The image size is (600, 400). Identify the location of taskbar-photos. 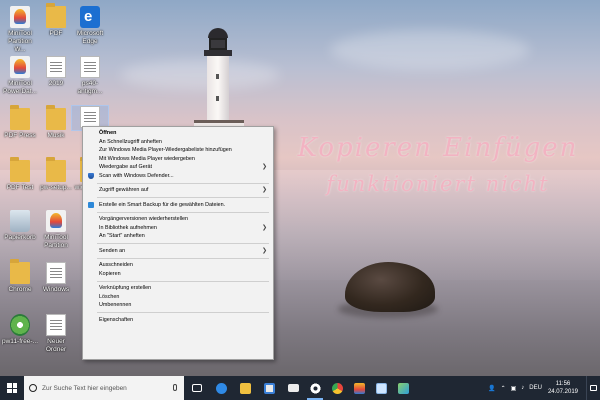
(403, 388).